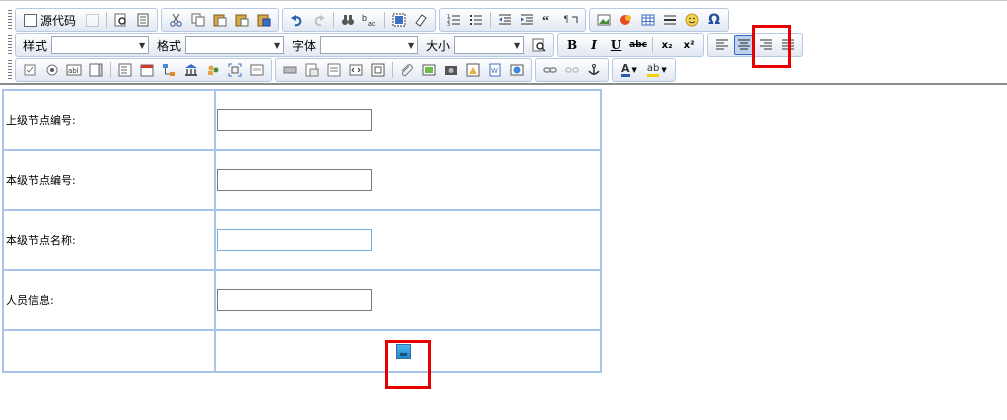 This screenshot has height=420, width=1007. What do you see at coordinates (52, 70) in the screenshot?
I see `radio-button` at bounding box center [52, 70].